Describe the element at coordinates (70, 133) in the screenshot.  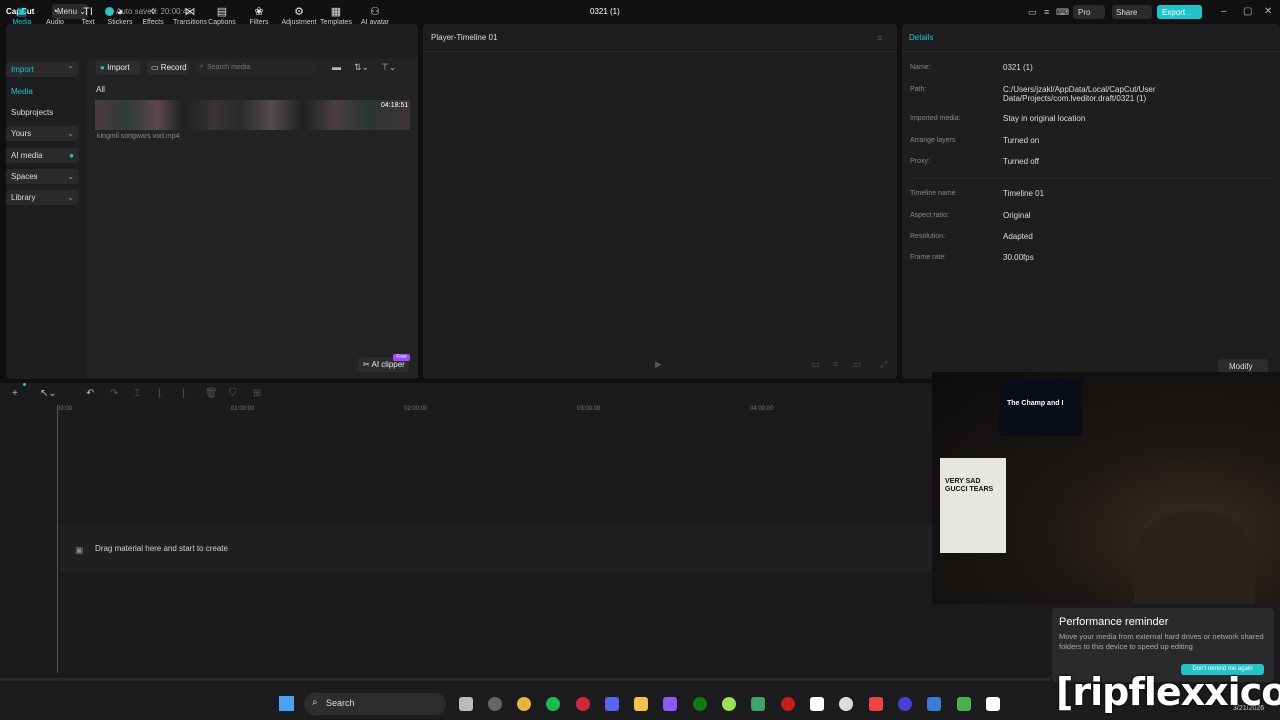
I see `chevron-down-icon: ⌄` at that location.